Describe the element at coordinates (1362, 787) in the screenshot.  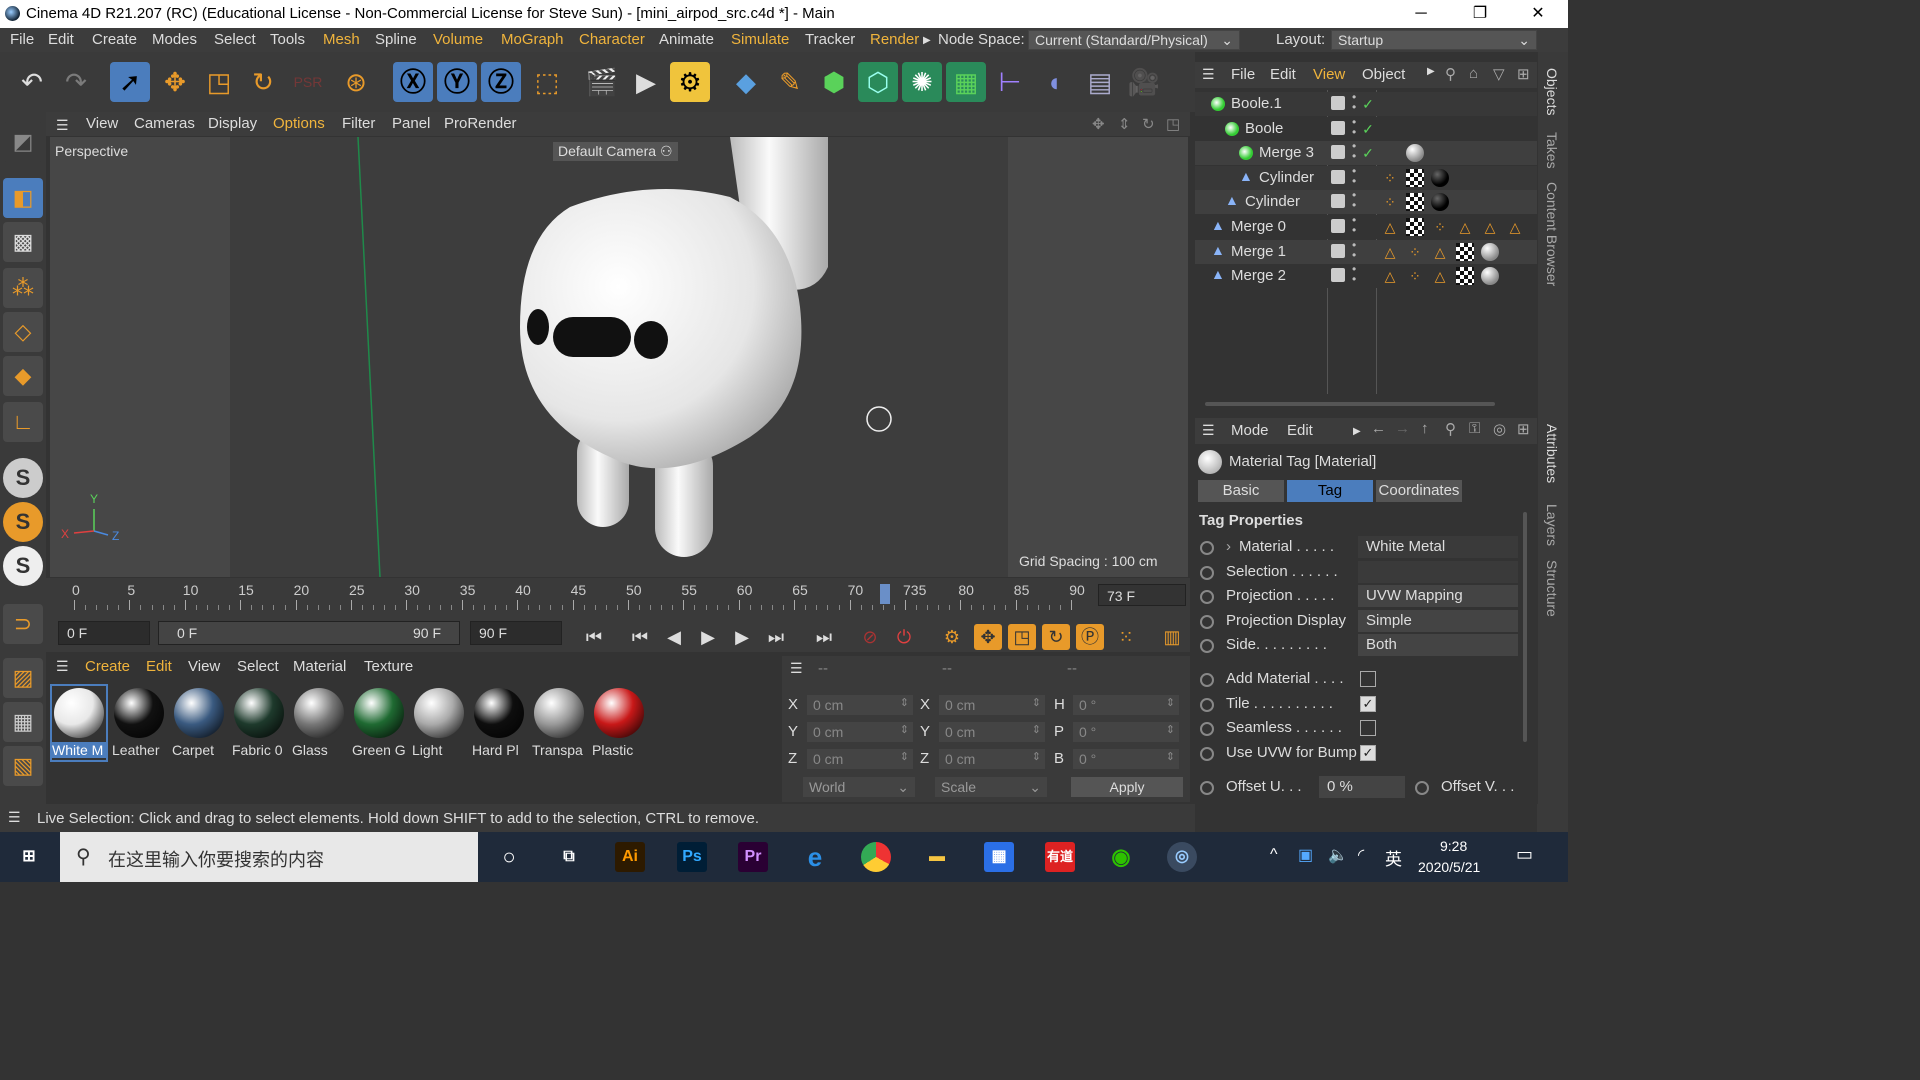
I see `offset-u-field: 0 %` at that location.